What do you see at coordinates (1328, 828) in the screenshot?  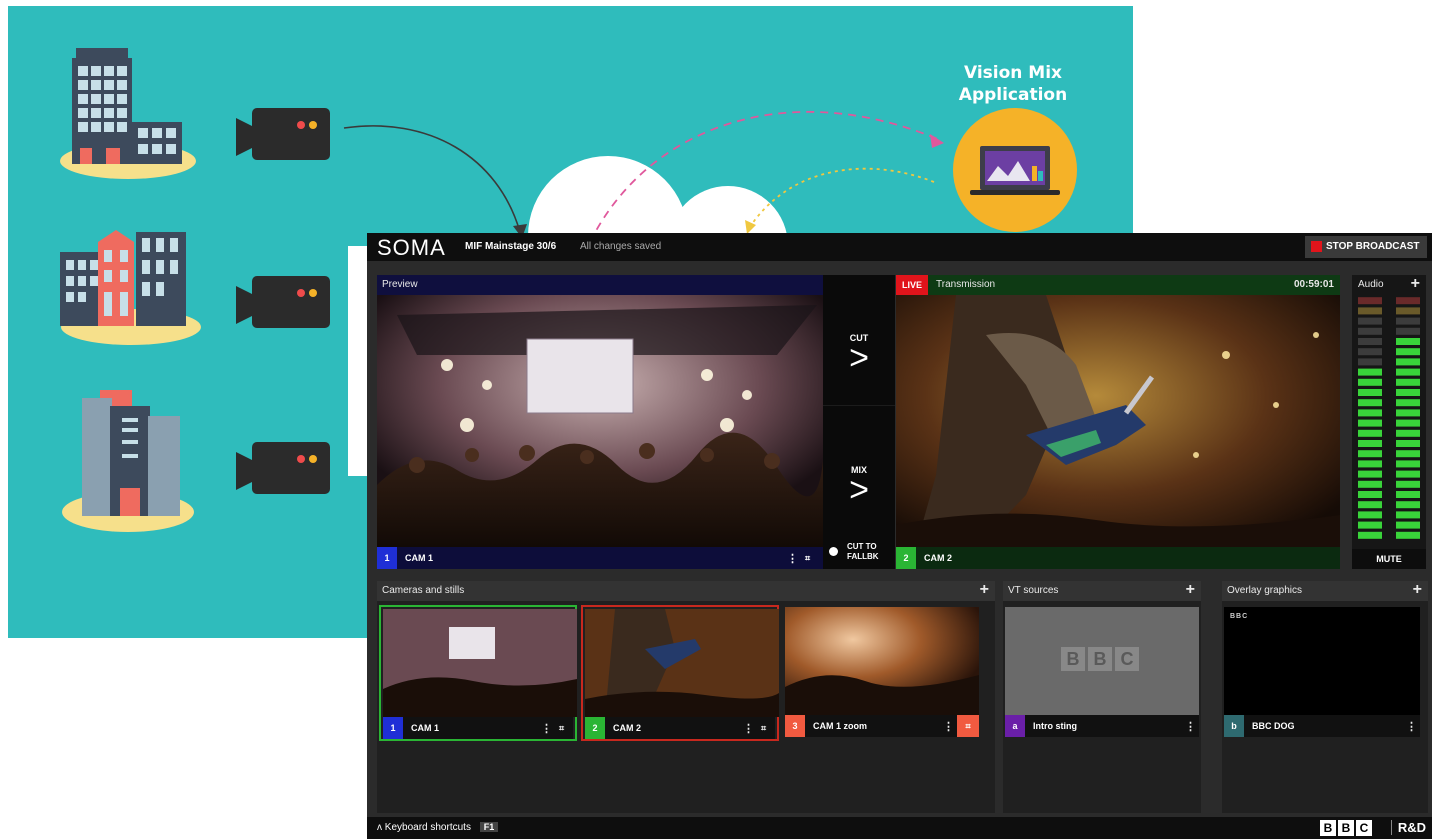 I see `bbc-logo-letter: B` at bounding box center [1328, 828].